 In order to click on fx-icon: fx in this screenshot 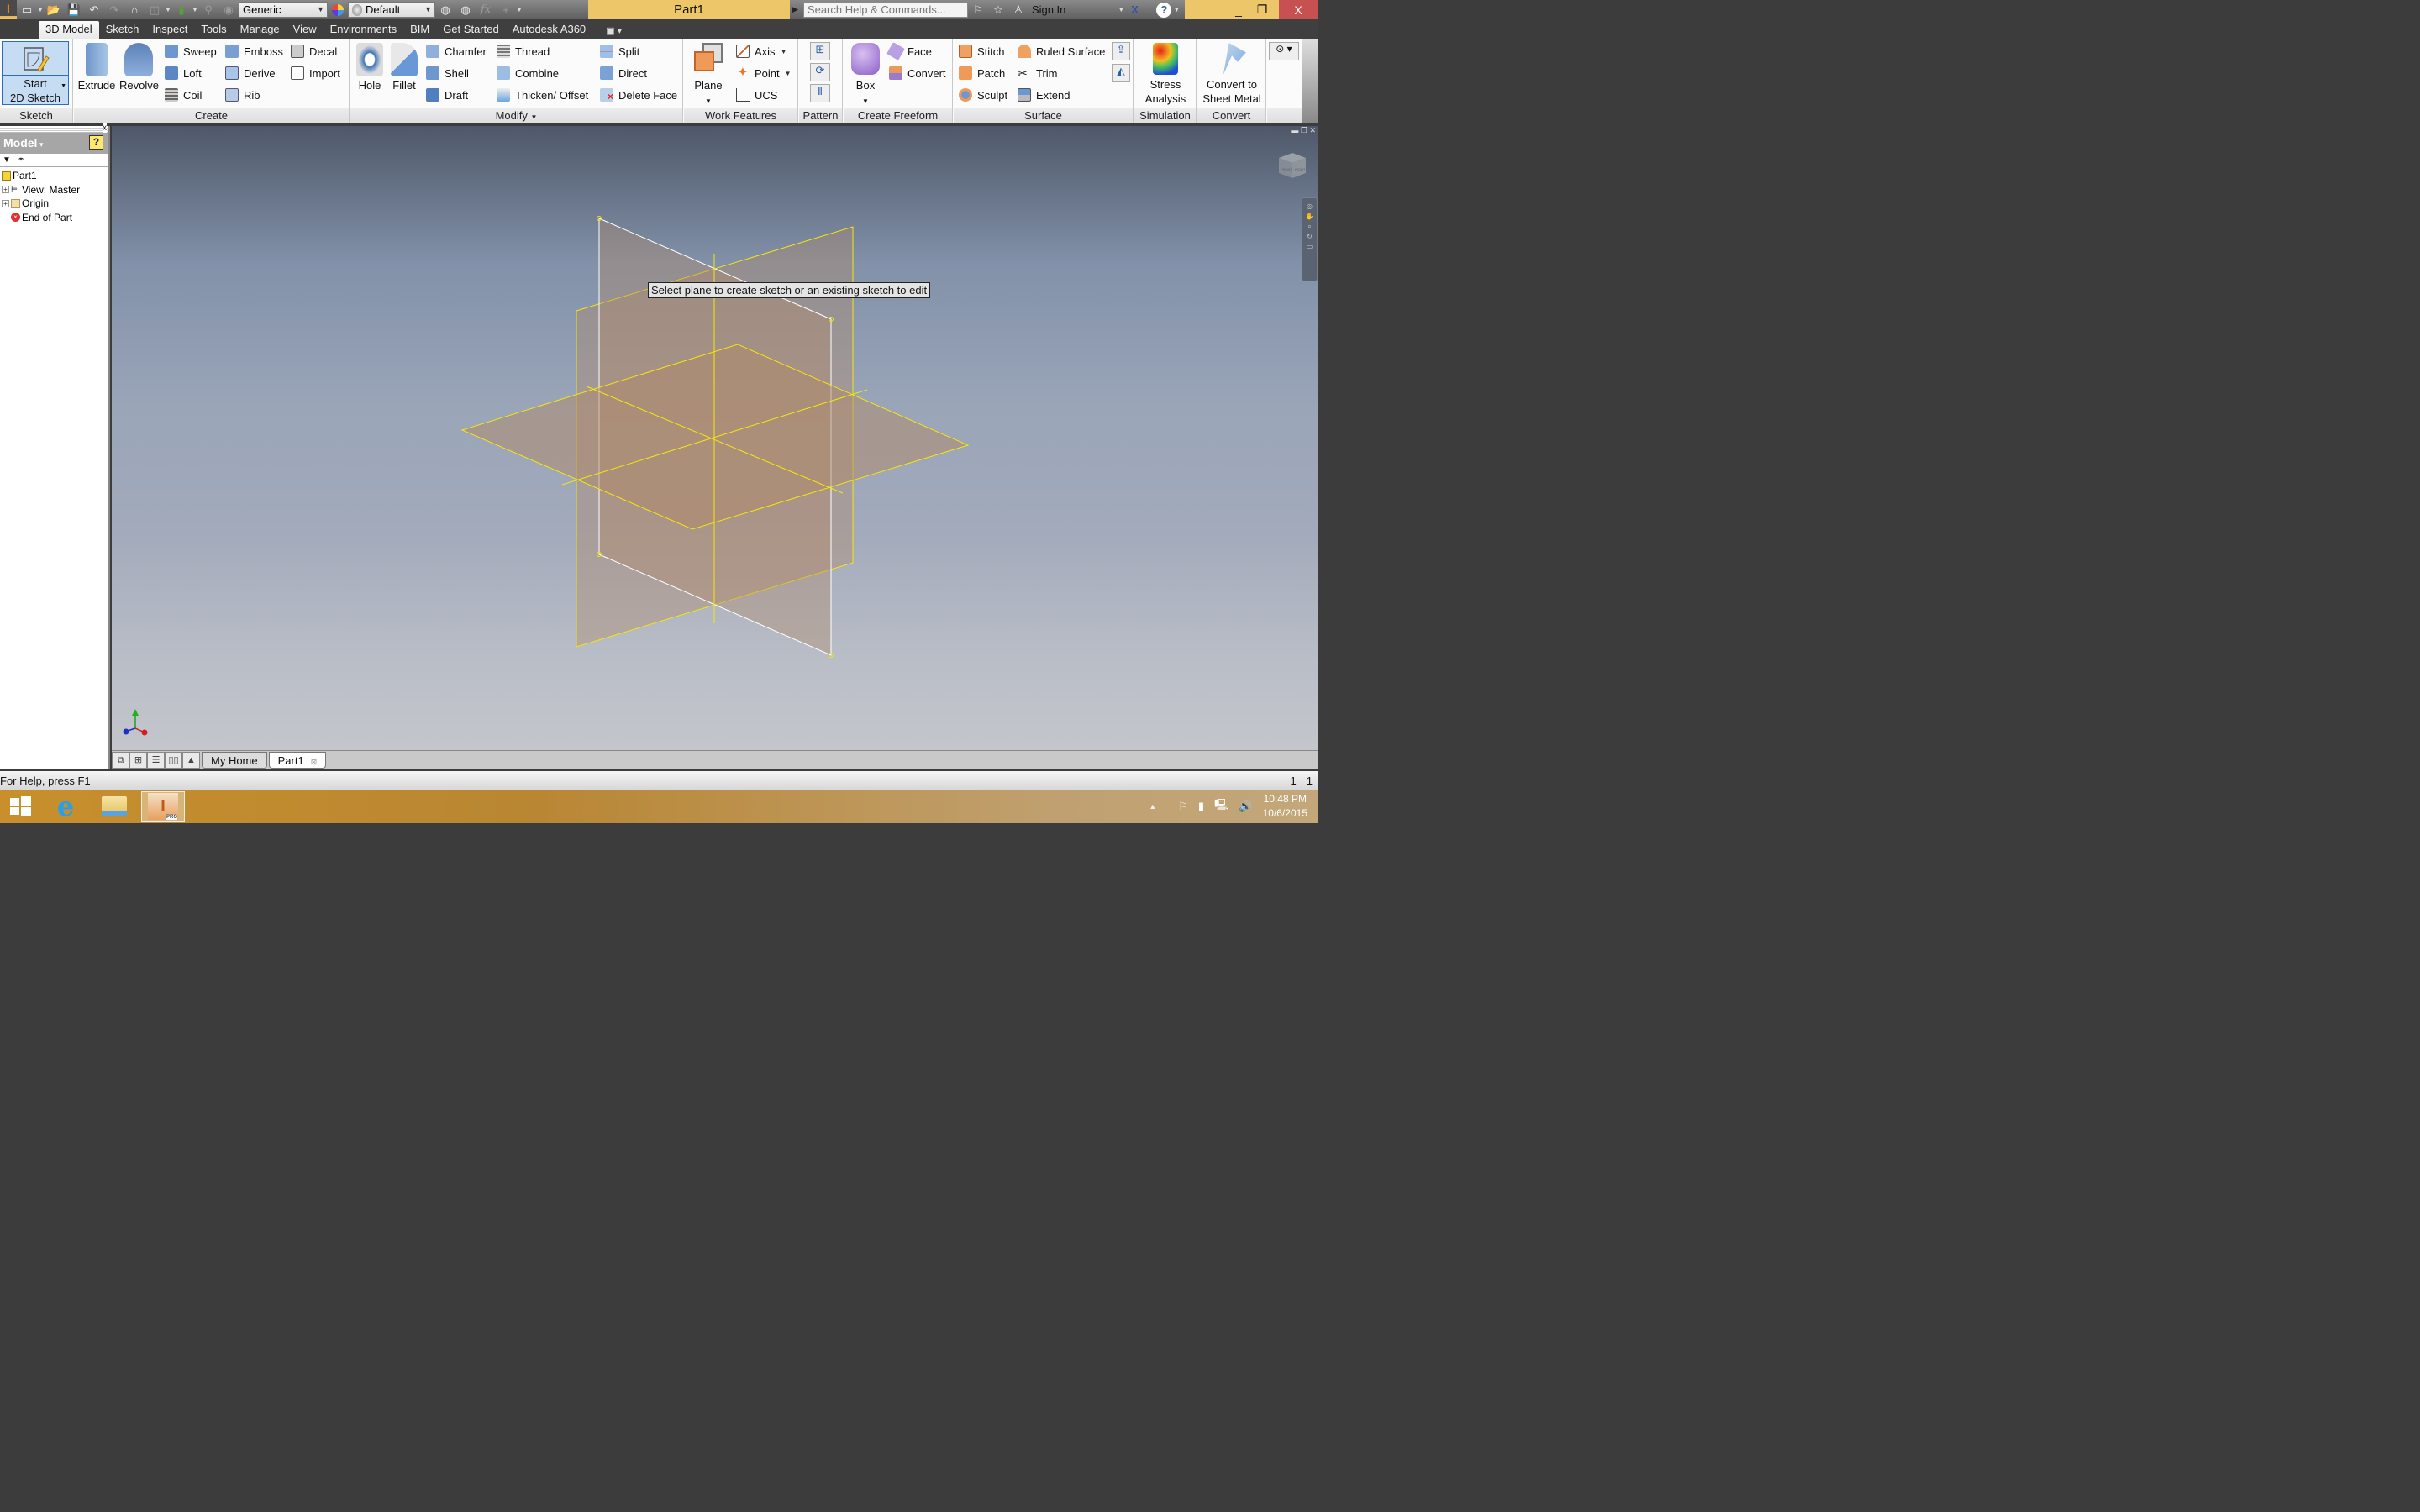, I will do `click(485, 10)`.